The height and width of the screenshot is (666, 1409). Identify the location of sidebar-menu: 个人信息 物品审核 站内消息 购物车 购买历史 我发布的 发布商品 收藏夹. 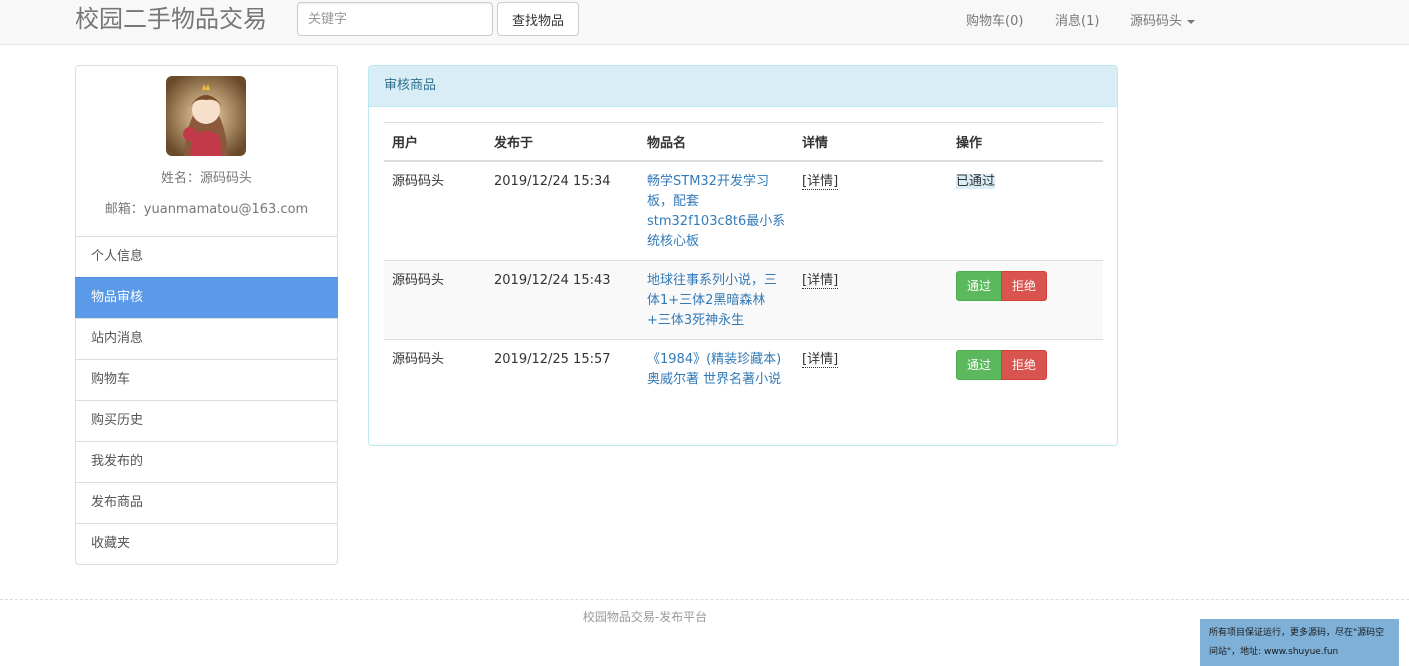
(206, 400).